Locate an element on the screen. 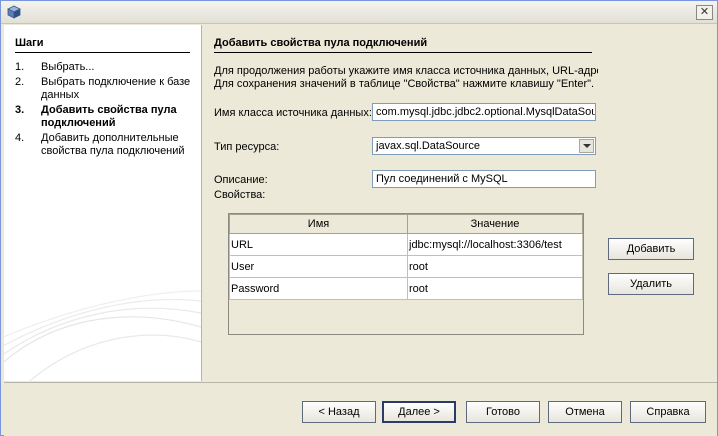 Image resolution: width=718 pixels, height=436 pixels. step-number: 4. is located at coordinates (20, 138).